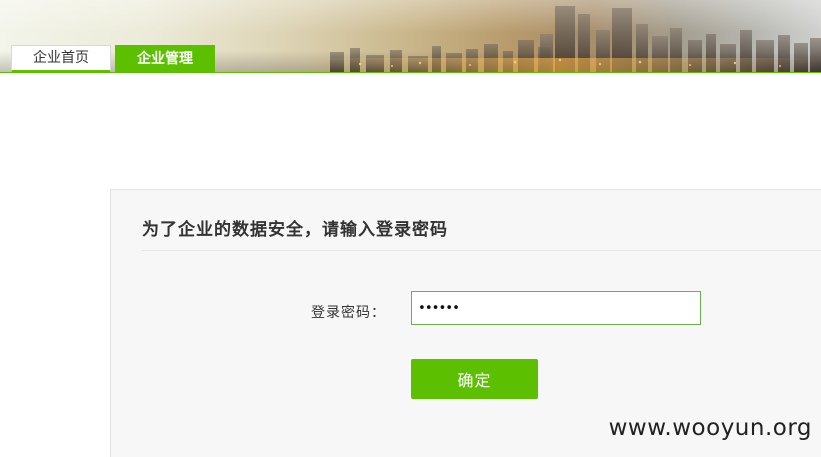 Image resolution: width=821 pixels, height=457 pixels. What do you see at coordinates (556, 308) in the screenshot?
I see `password-input` at bounding box center [556, 308].